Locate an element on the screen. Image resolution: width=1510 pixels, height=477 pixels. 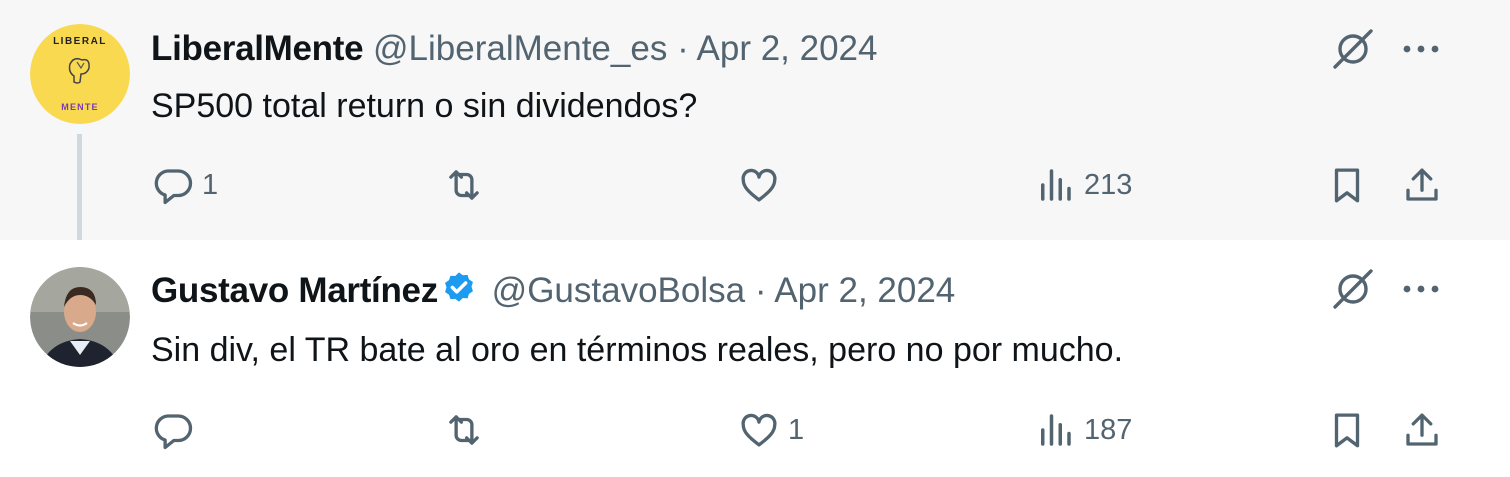
thread-connector-line is located at coordinates (79, 194).